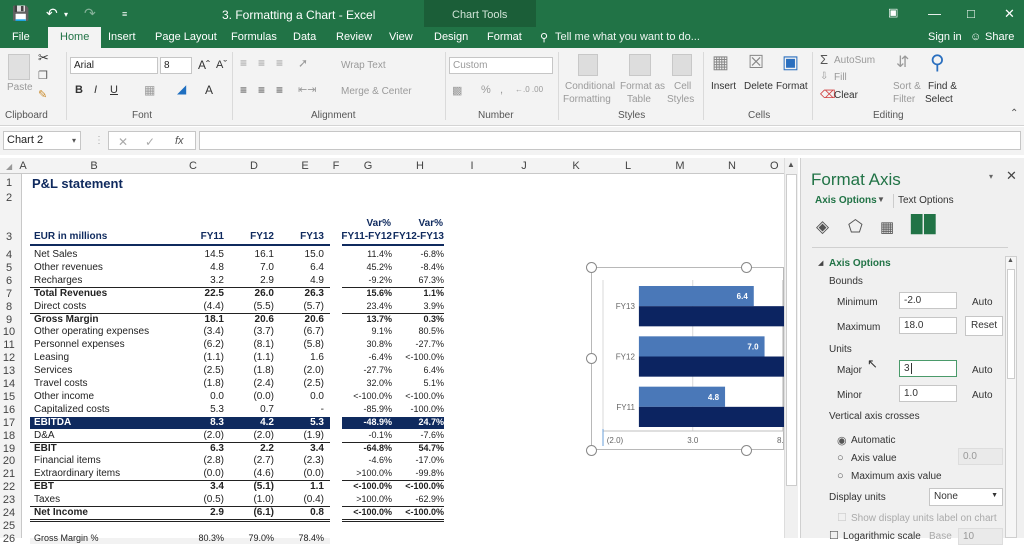  I want to click on maximum-input: 18.0, so click(928, 325).